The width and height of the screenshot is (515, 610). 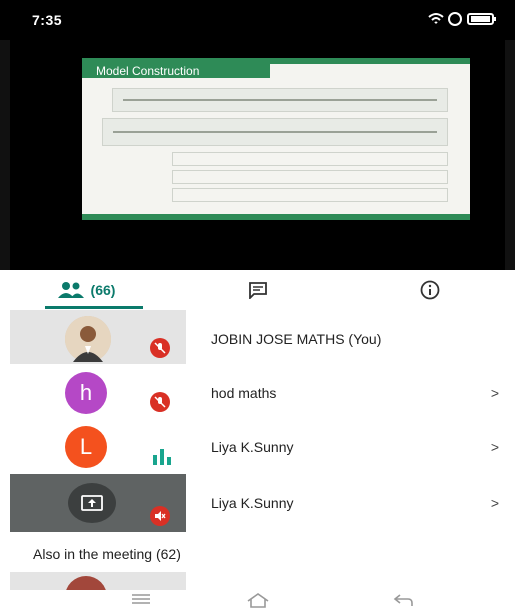 I want to click on participant-row: h hod maths >, so click(x=262, y=393).